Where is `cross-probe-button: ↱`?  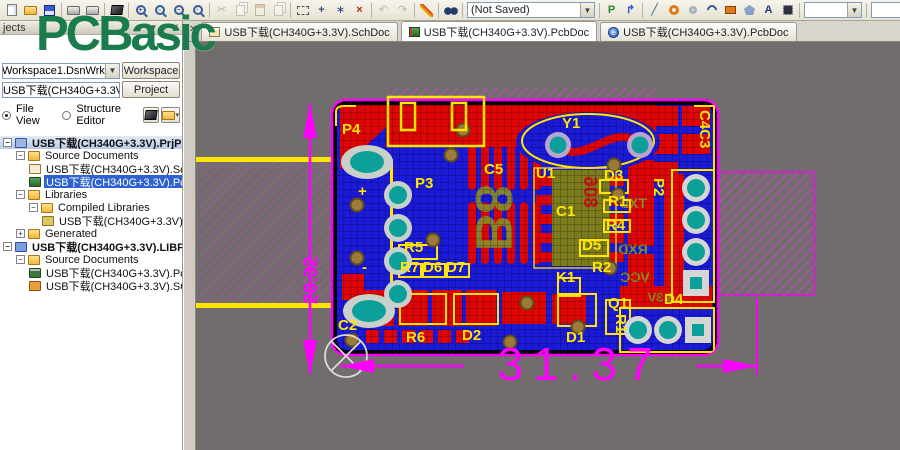 cross-probe-button: ↱ is located at coordinates (630, 10).